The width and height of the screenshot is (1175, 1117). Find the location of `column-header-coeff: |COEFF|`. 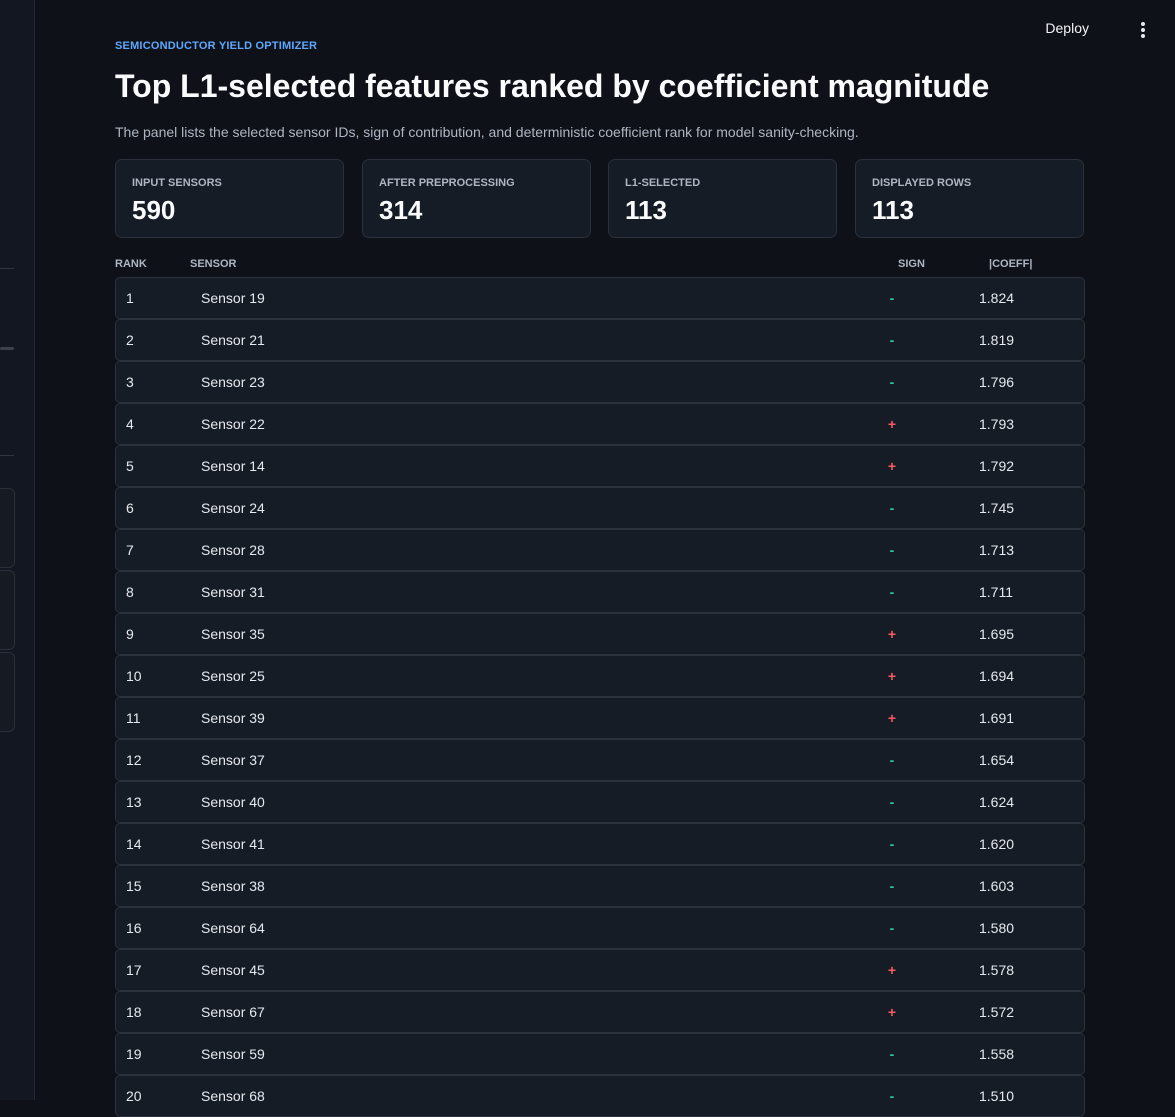

column-header-coeff: |COEFF| is located at coordinates (1011, 264).